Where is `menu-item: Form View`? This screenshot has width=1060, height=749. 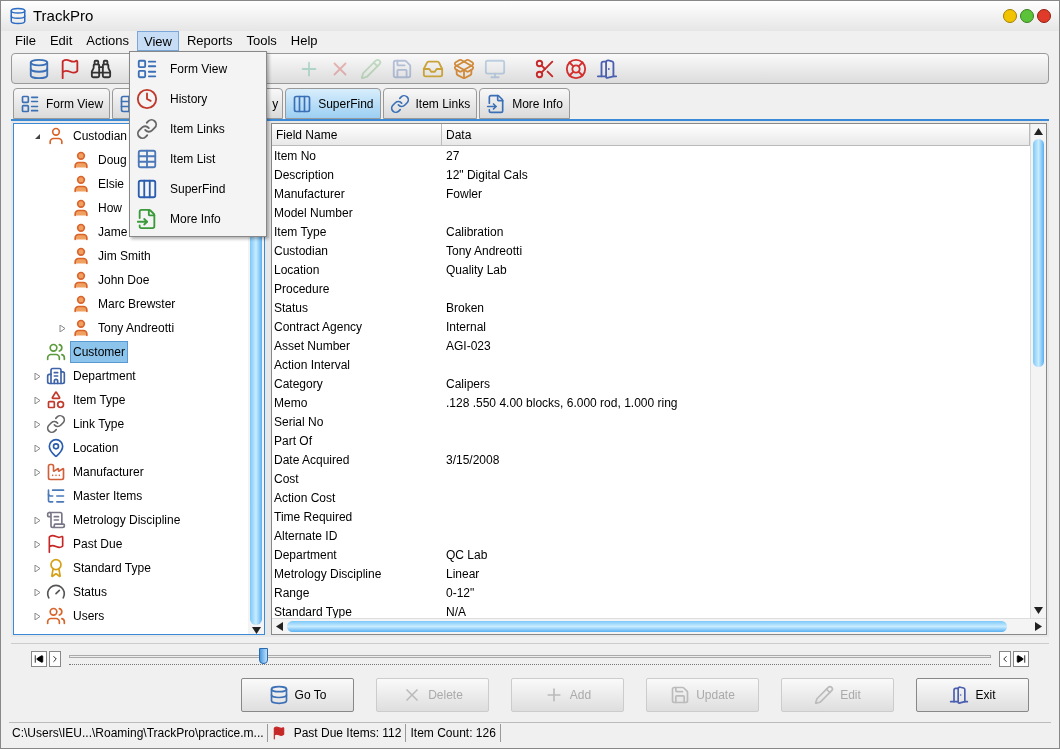
menu-item: Form View is located at coordinates (198, 69).